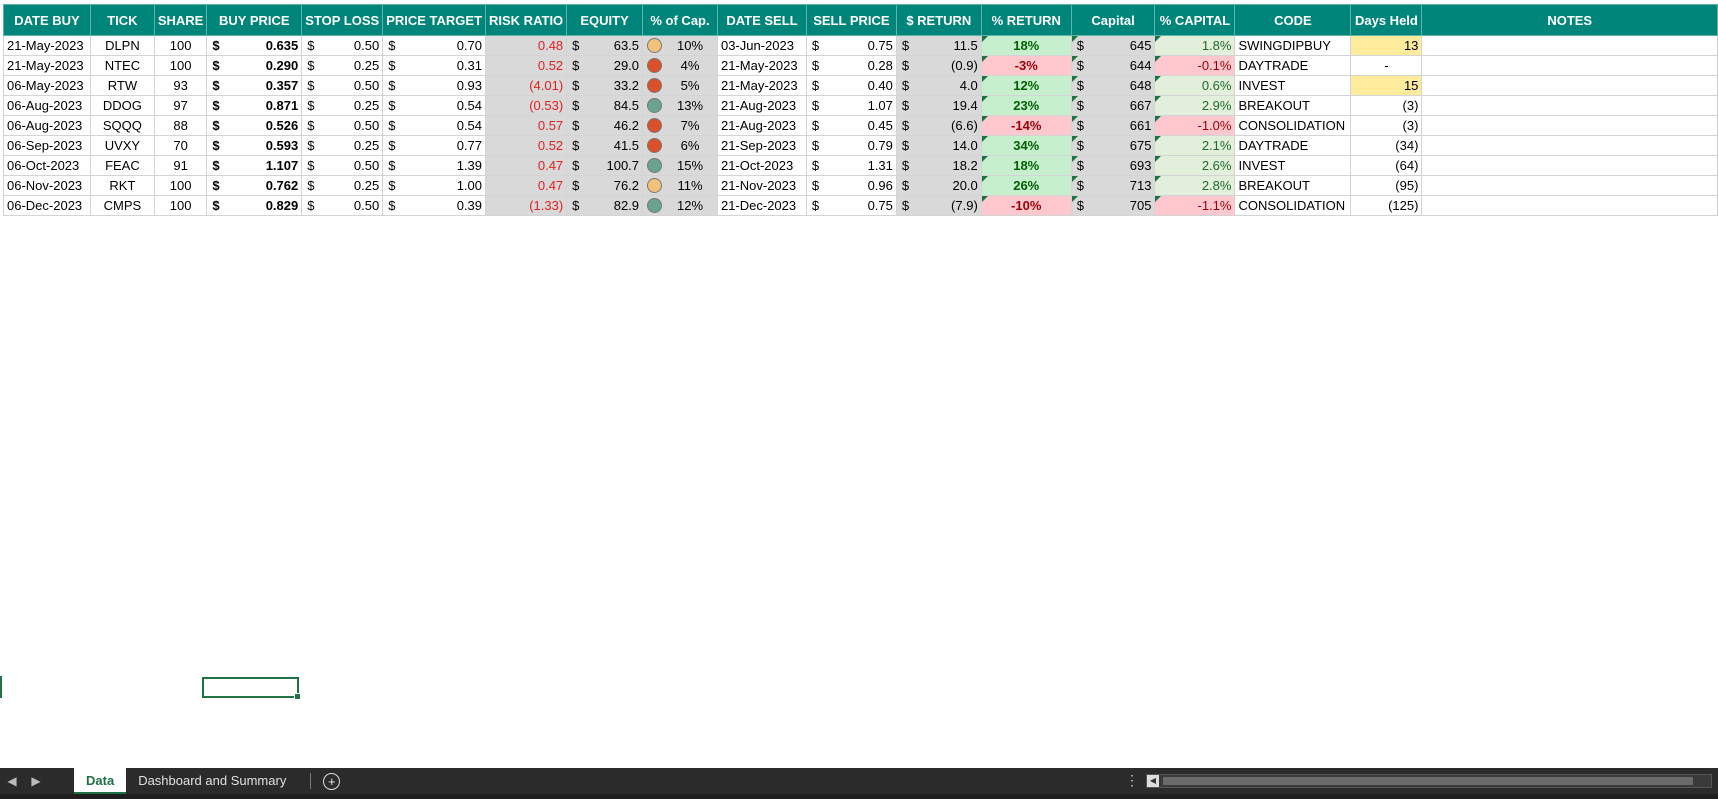 The width and height of the screenshot is (1718, 799). What do you see at coordinates (12, 781) in the screenshot?
I see `chevron-left-icon: ◀` at bounding box center [12, 781].